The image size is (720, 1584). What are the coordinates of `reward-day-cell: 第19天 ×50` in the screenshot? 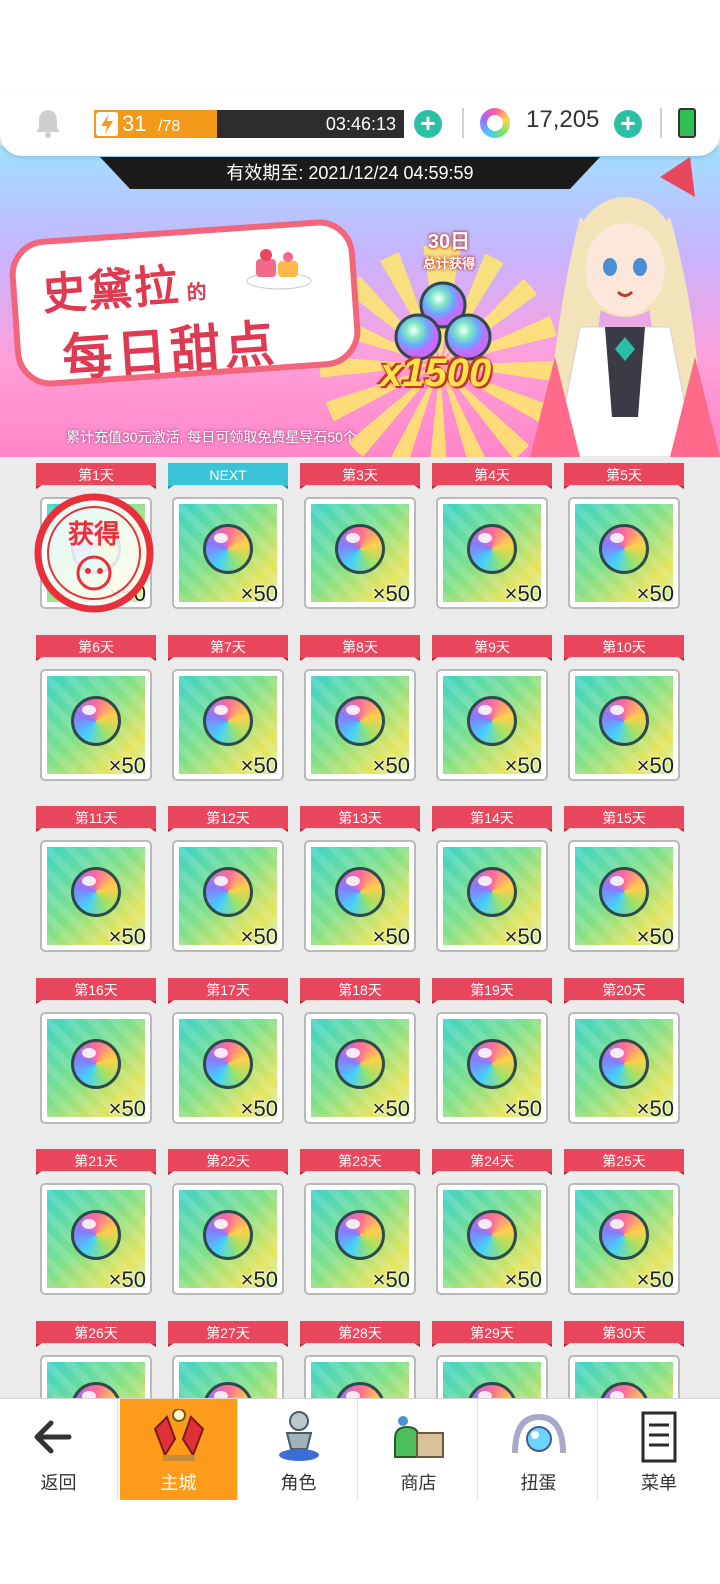 It's located at (492, 1058).